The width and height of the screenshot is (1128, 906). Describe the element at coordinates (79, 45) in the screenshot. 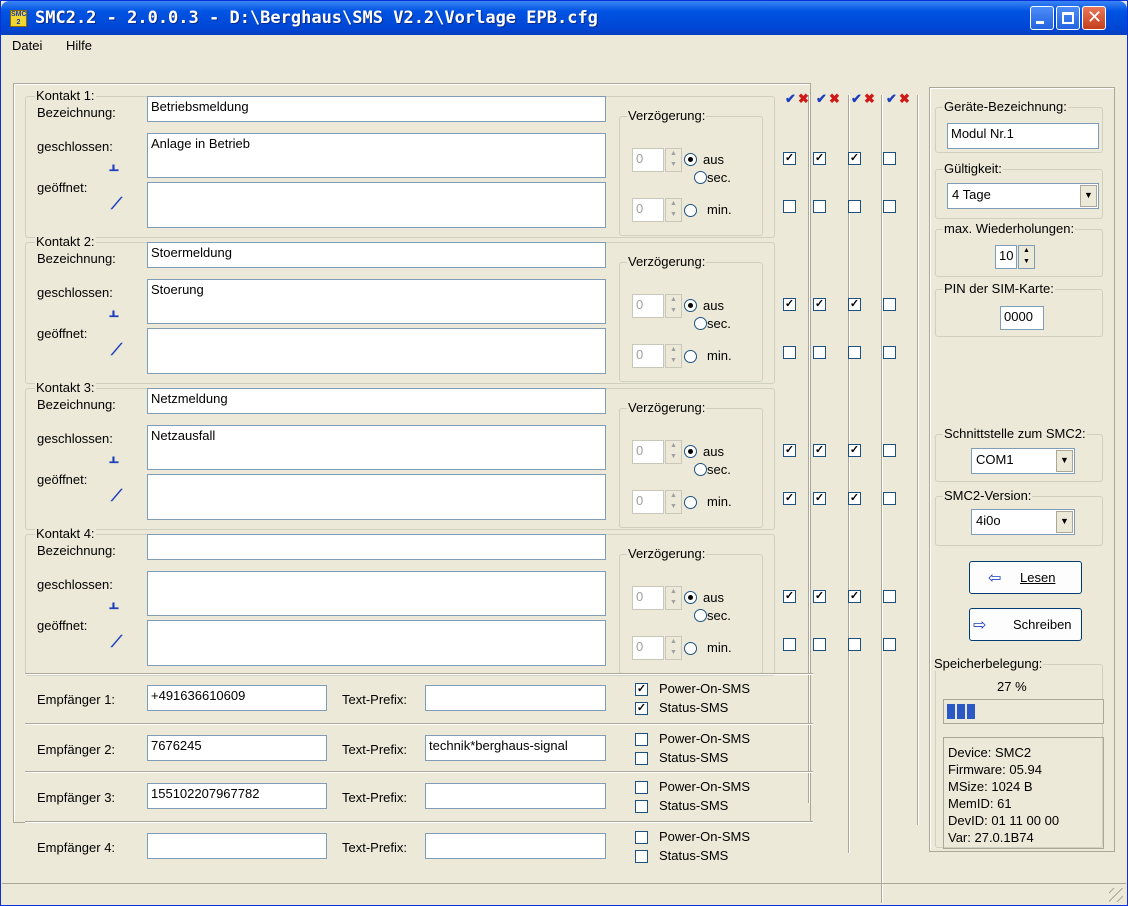

I see `menu-hilfe: Hilfe` at that location.